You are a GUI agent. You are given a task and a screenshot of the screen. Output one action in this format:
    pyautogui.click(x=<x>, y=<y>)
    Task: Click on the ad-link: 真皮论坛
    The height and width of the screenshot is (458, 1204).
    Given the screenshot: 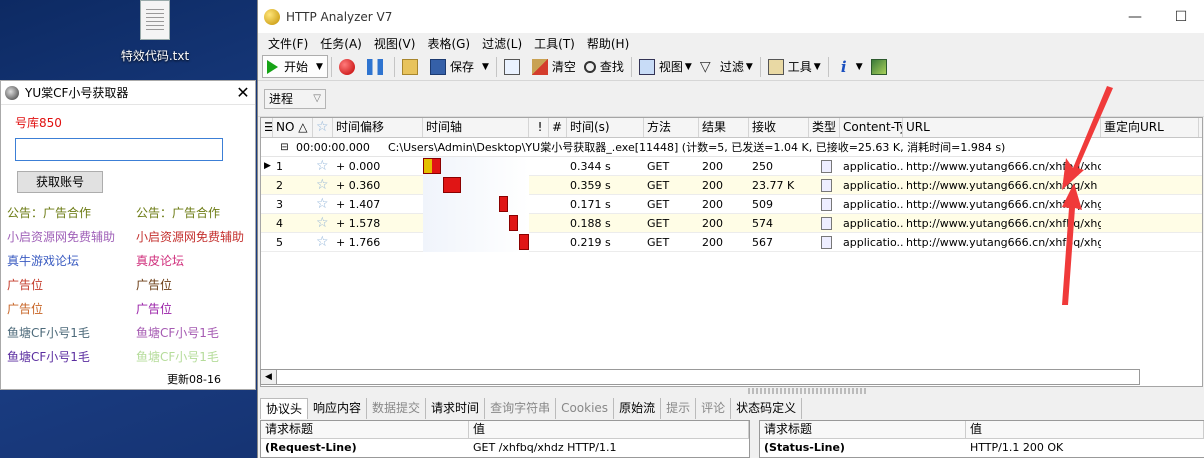 What is the action you would take?
    pyautogui.click(x=160, y=260)
    